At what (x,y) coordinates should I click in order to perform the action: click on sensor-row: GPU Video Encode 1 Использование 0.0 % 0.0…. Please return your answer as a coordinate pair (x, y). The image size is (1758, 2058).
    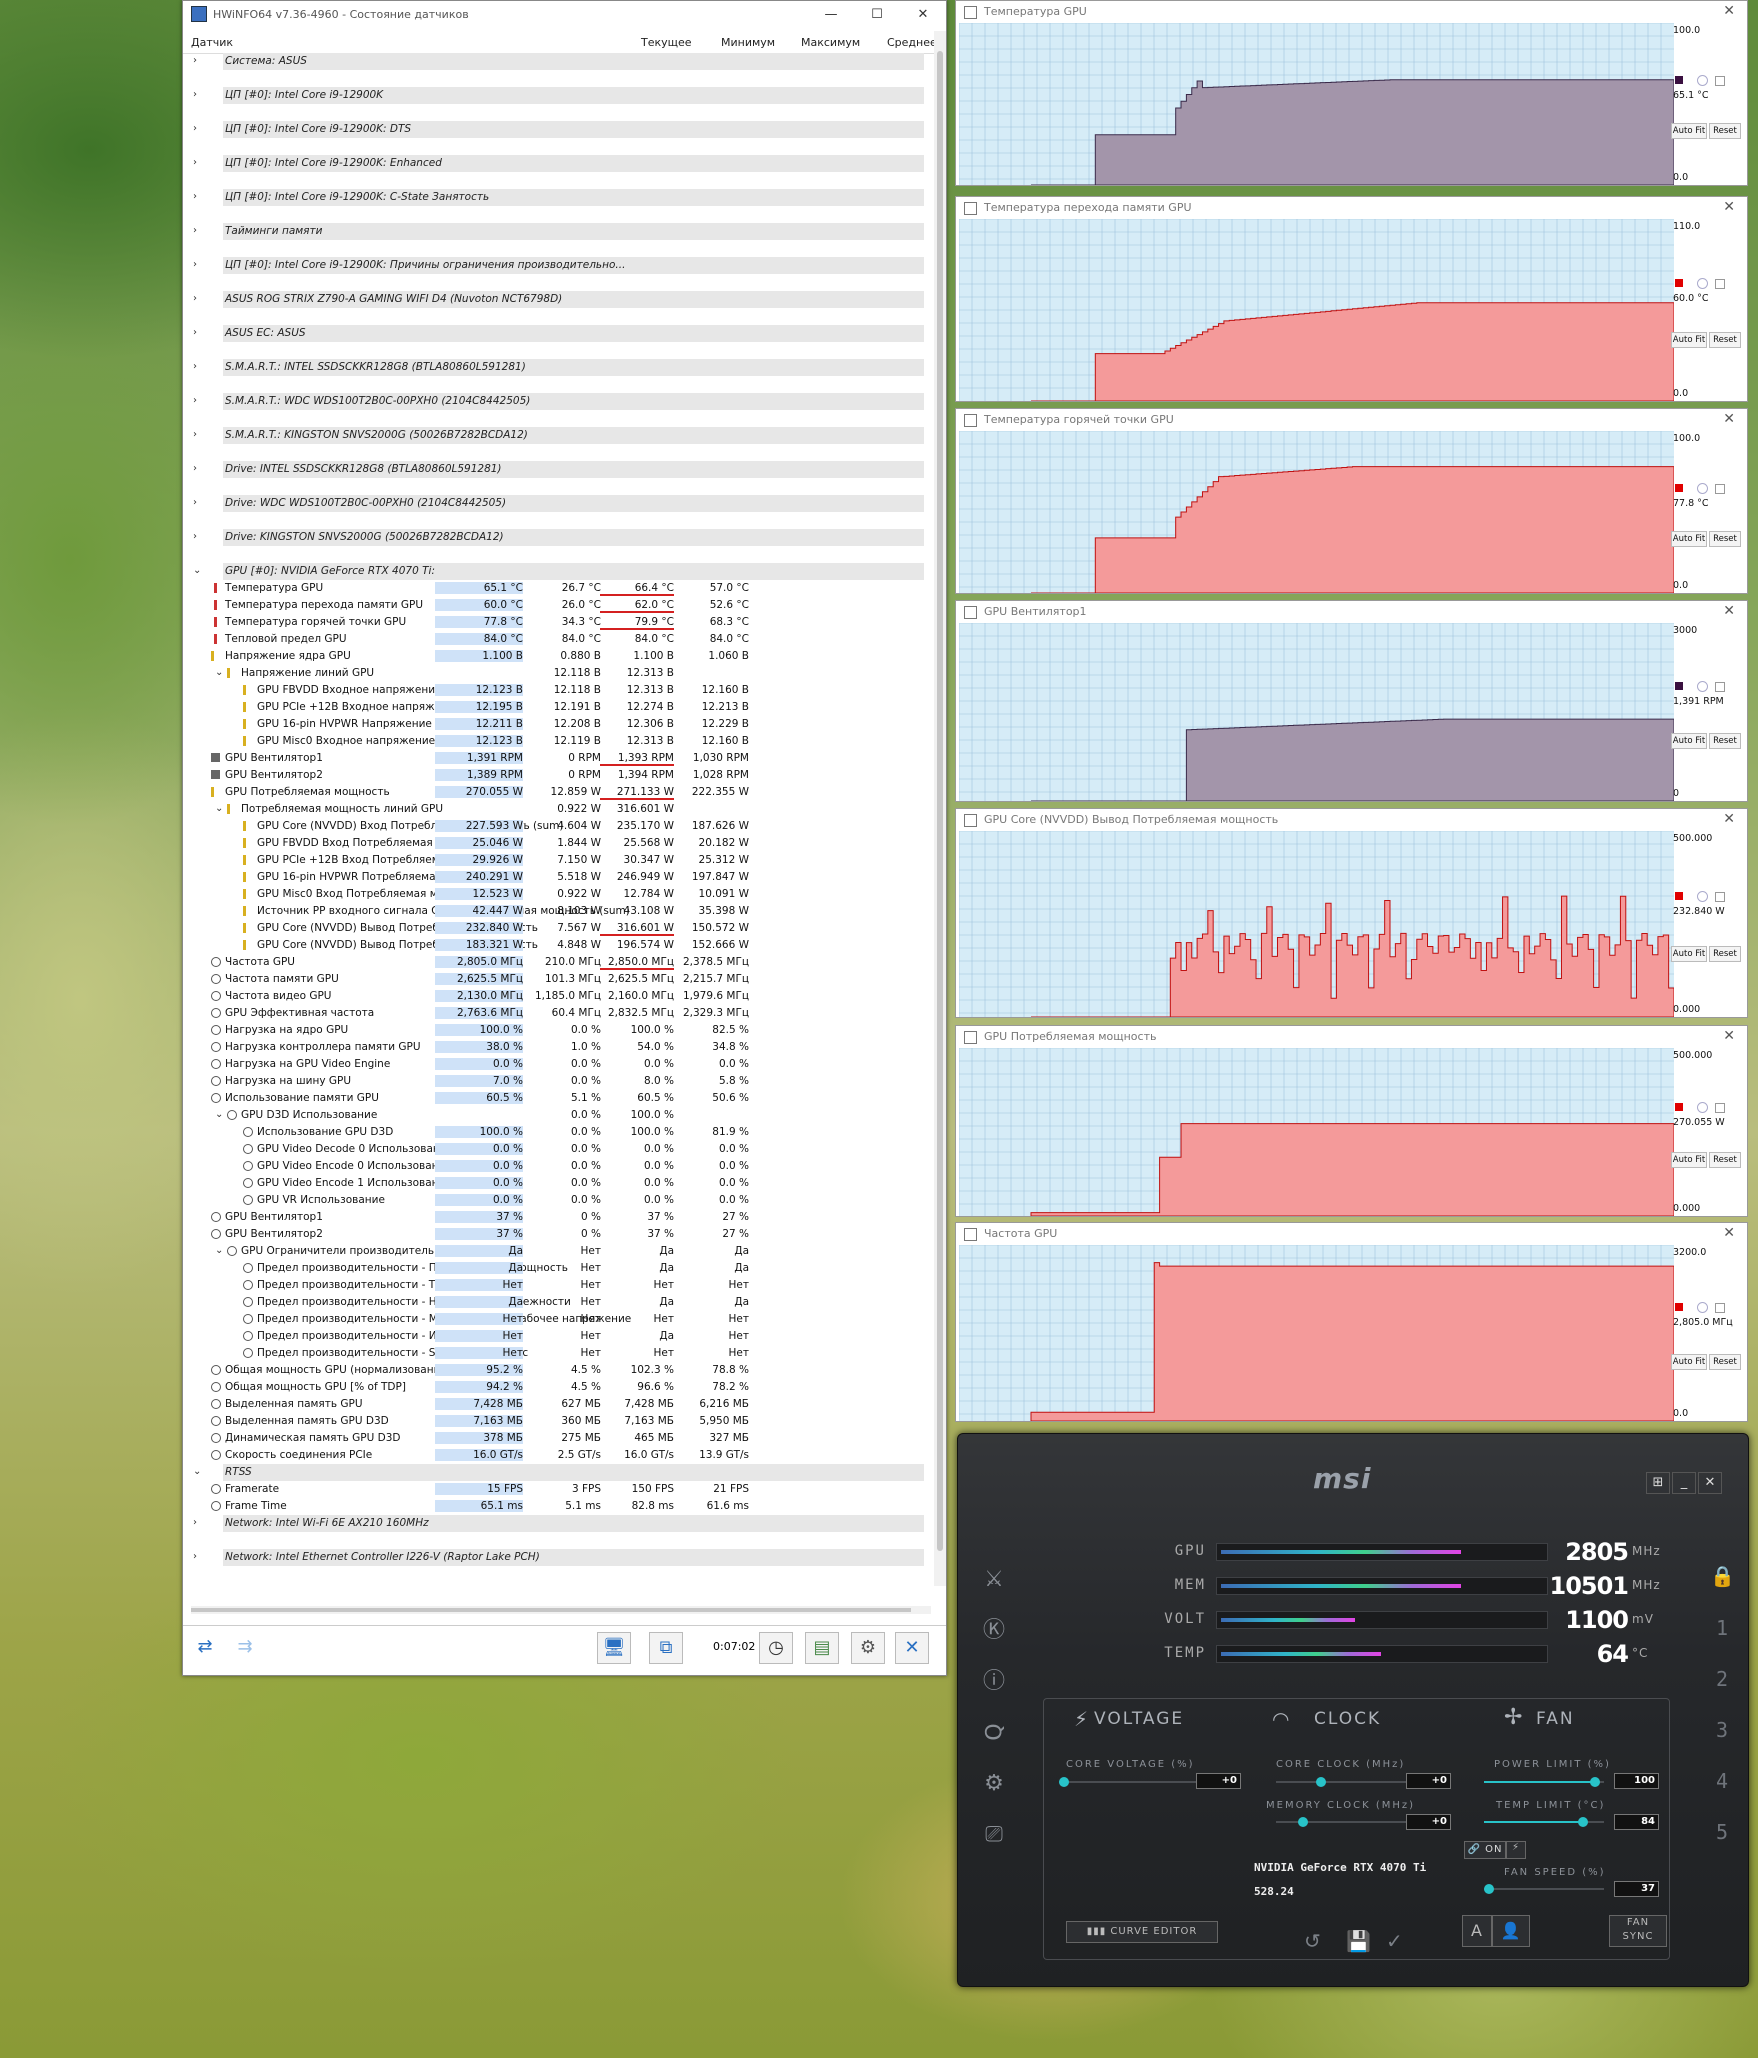
    Looking at the image, I should click on (558, 1183).